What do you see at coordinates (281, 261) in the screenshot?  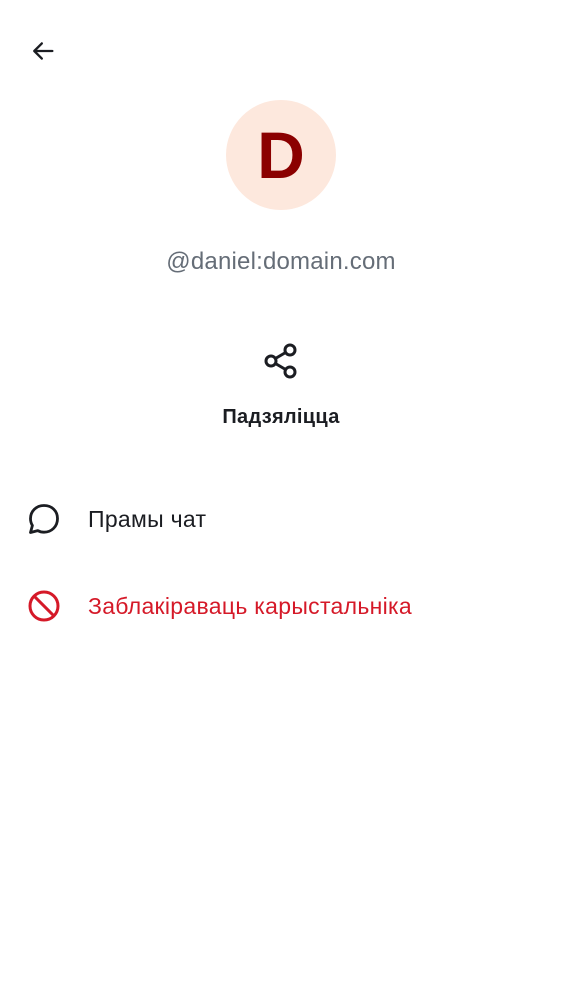 I see `user-id: @daniel:domain.com` at bounding box center [281, 261].